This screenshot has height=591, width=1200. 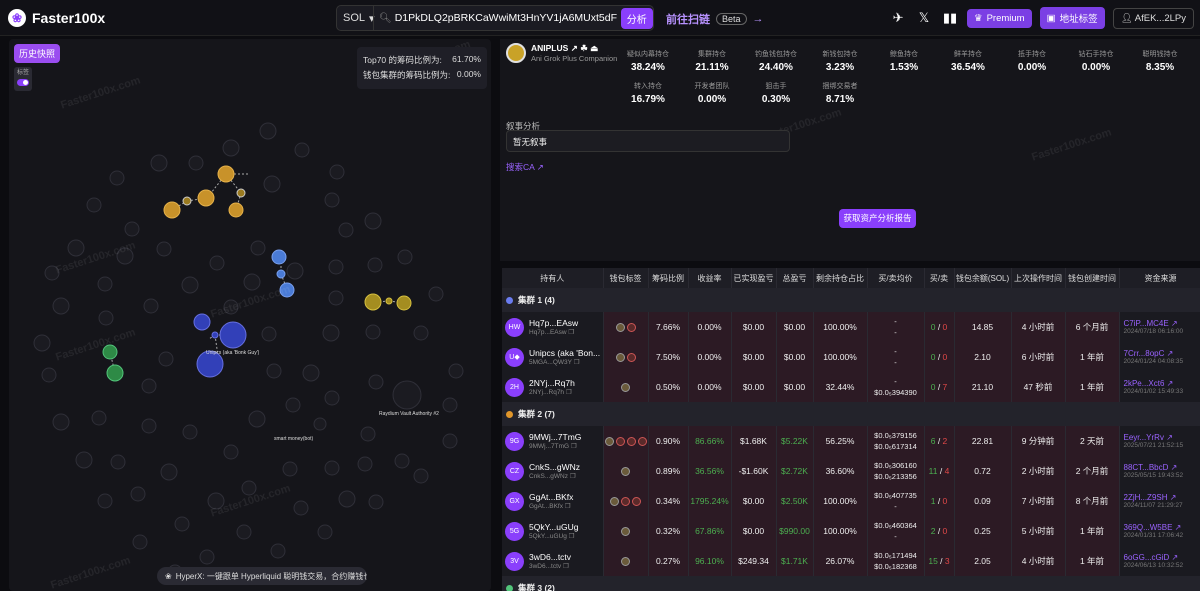 I want to click on holder-cell: GX GgAt...BKfx GgAt...BKfx ❐, so click(x=553, y=501).